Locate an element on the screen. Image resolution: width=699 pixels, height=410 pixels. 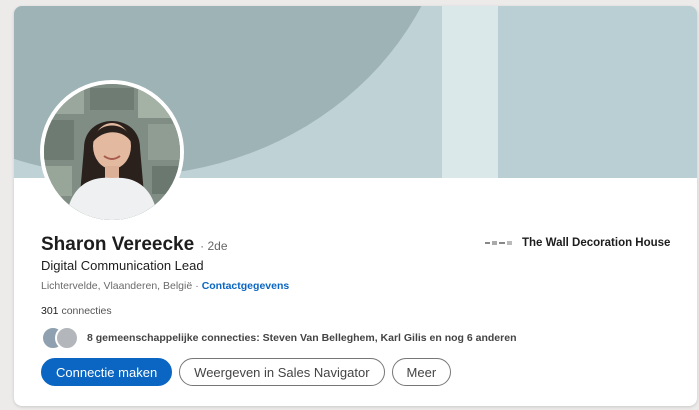
contact-info-link: Contactgegevens is located at coordinates (246, 286).